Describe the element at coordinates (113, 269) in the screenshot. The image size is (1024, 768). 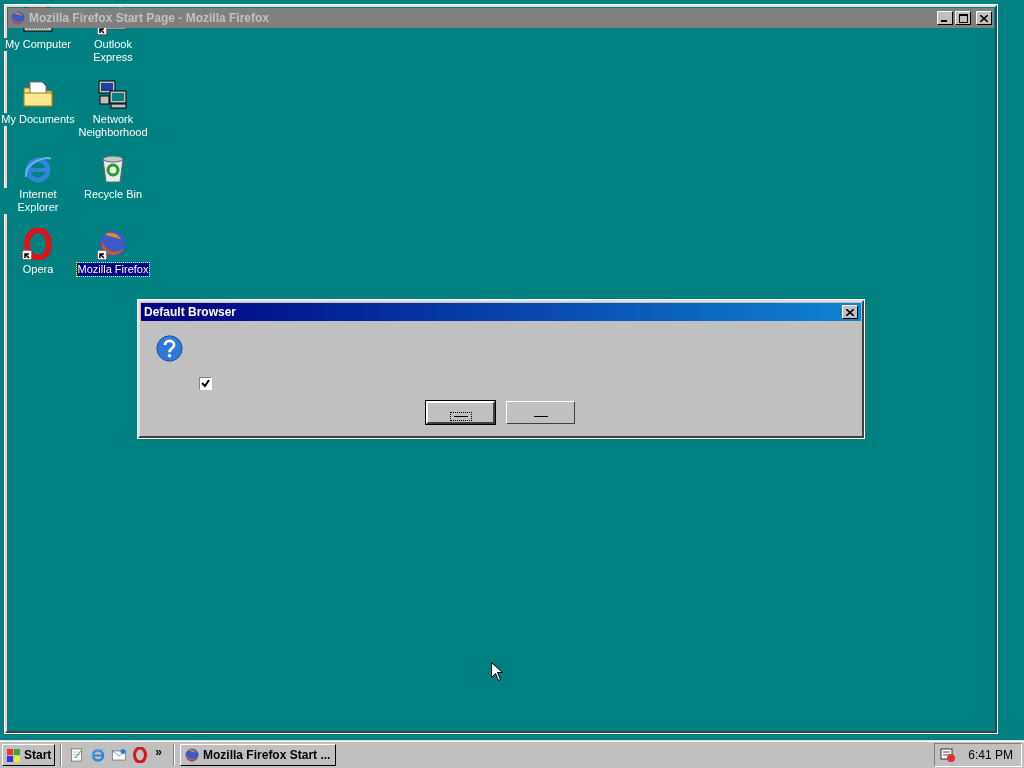
I see `desktop-icon-label: Mozilla Firefox` at that location.